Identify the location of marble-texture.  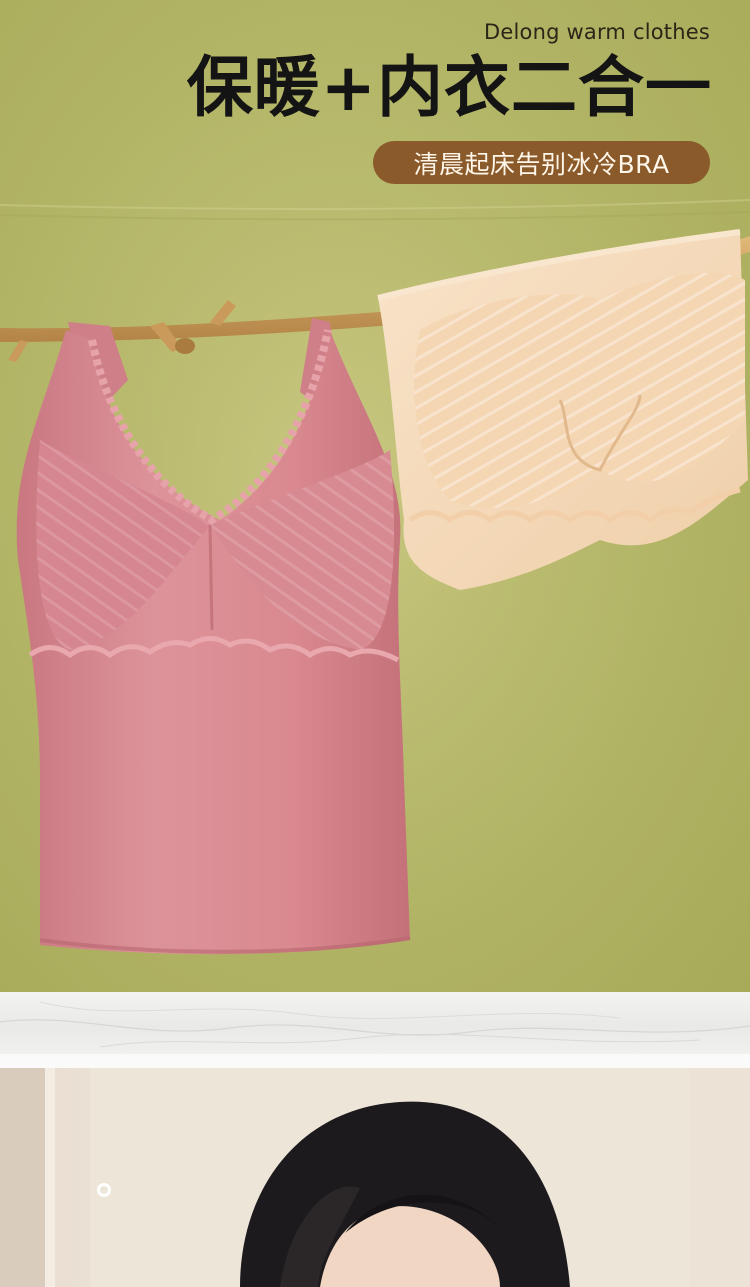
(375, 1024).